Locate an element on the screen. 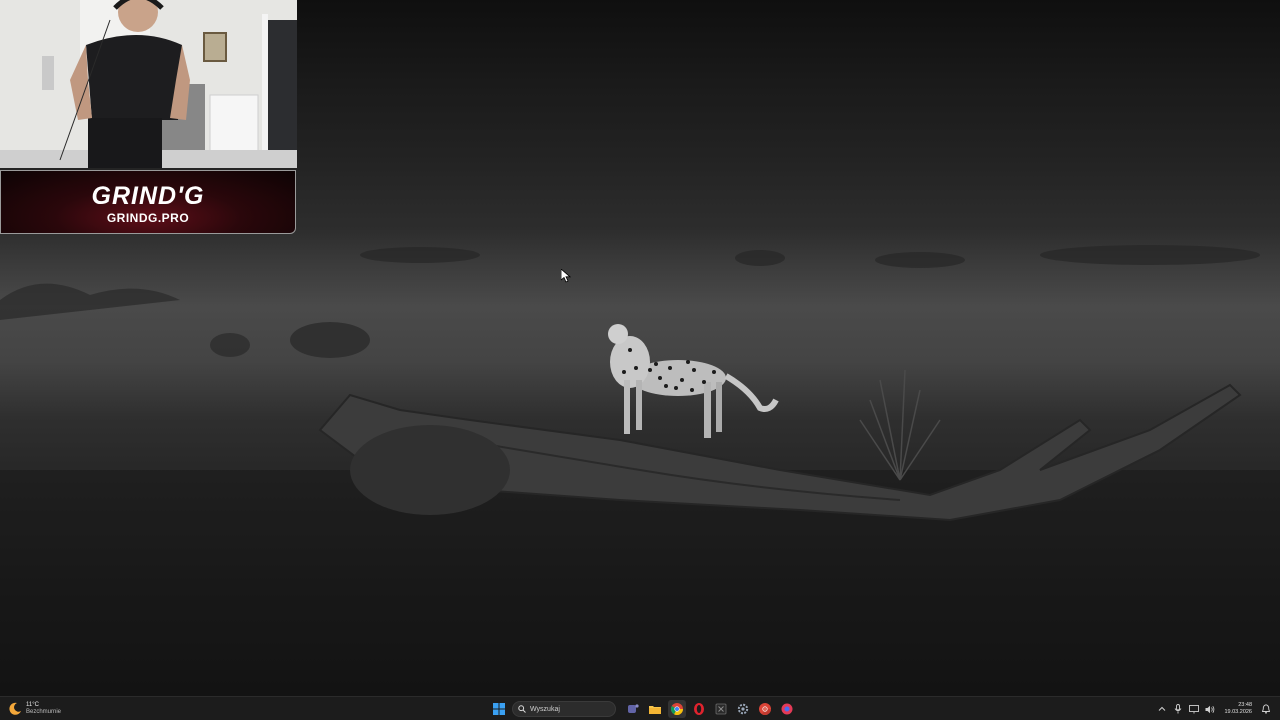 Image resolution: width=1280 pixels, height=720 pixels. chrome-button is located at coordinates (677, 709).